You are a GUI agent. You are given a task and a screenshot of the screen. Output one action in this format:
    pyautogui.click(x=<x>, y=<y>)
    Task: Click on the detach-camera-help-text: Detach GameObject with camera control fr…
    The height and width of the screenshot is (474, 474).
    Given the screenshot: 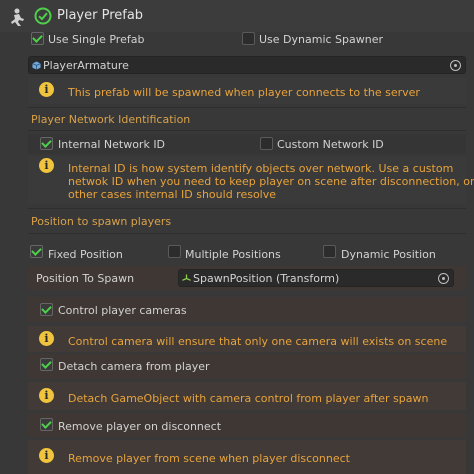 What is the action you would take?
    pyautogui.click(x=248, y=398)
    